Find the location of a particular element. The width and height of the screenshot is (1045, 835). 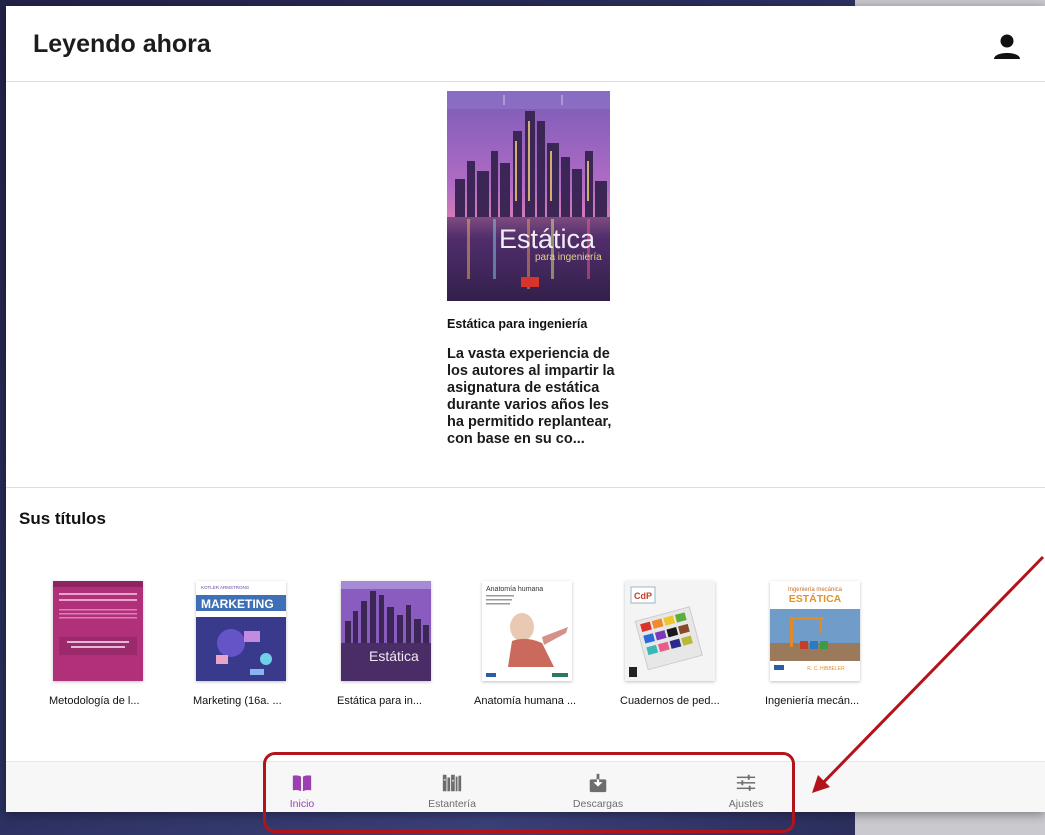

svg-text: Anatomía humana is located at coordinates (514, 589).